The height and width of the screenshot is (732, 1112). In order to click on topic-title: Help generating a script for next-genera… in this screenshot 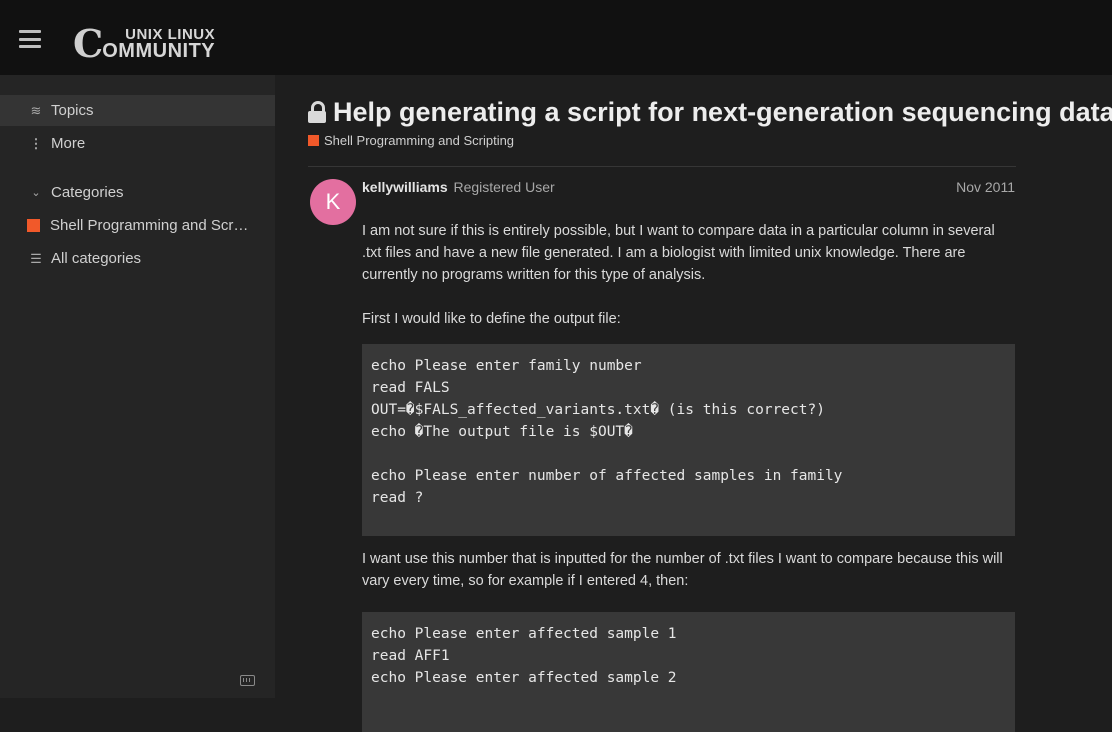, I will do `click(722, 112)`.